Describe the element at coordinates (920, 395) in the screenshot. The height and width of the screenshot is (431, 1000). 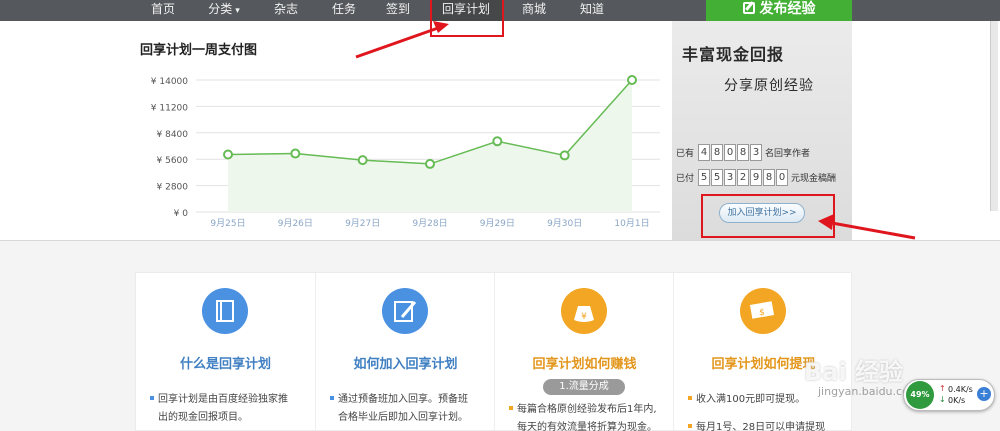
I see `cpu-percent-gauge: 49%` at that location.